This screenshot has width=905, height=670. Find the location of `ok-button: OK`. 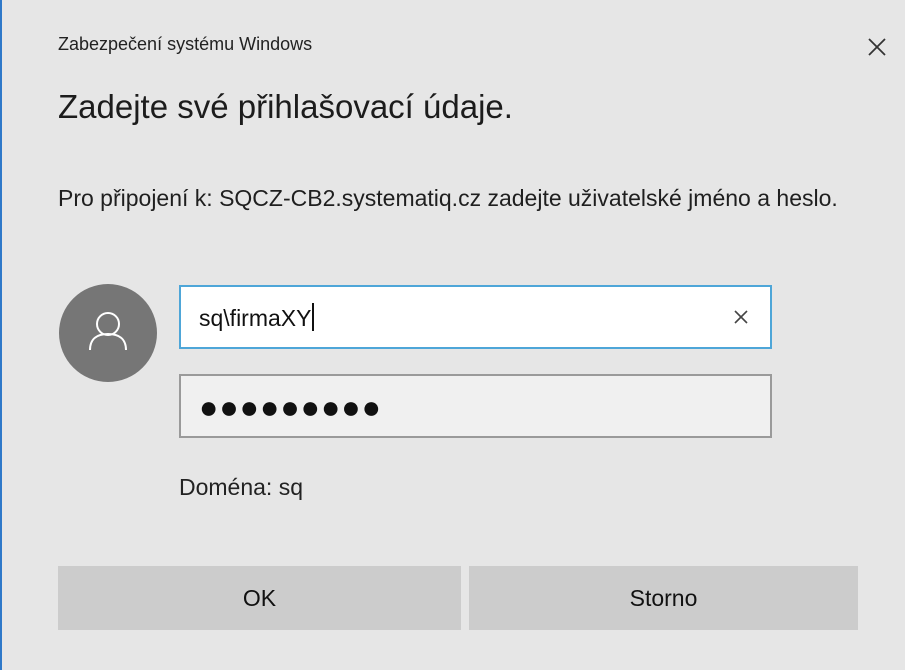

ok-button: OK is located at coordinates (259, 598).